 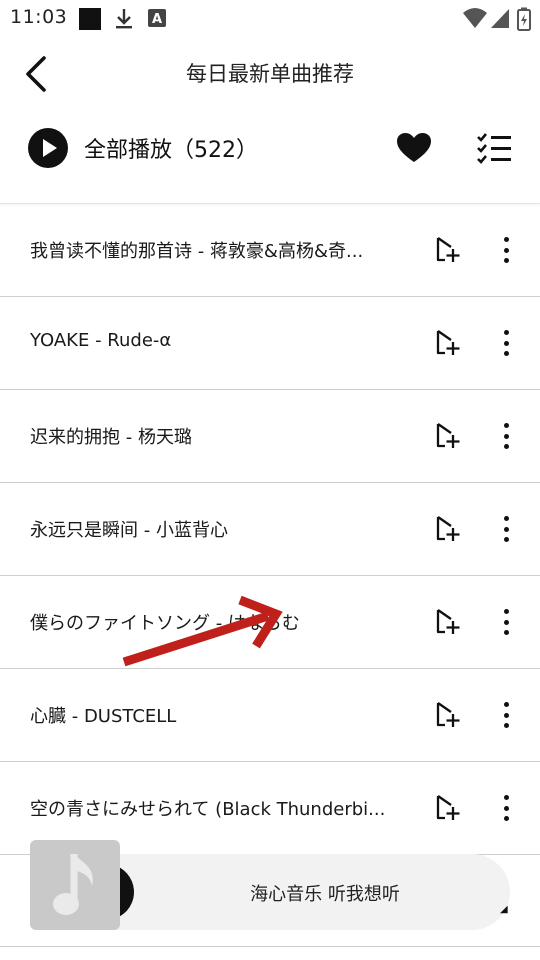 I want to click on toolbar: 全部播放（522）, so click(x=270, y=158).